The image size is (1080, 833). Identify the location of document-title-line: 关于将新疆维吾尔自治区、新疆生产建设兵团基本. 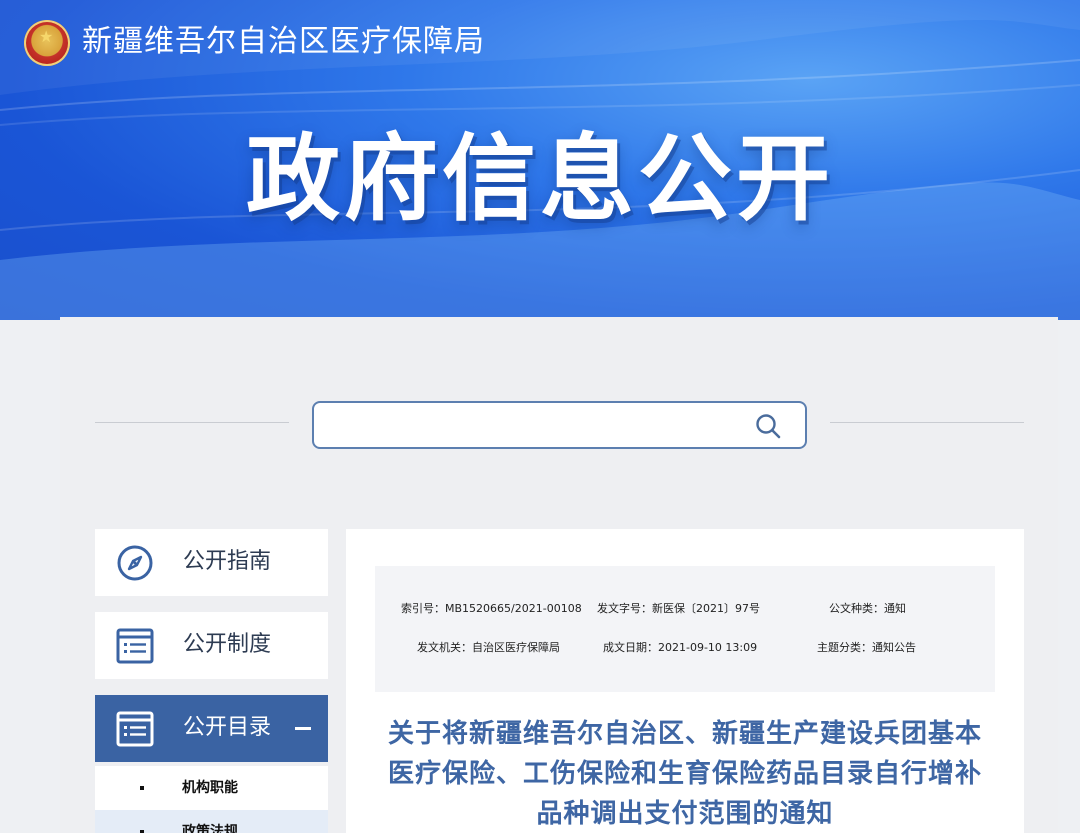
(684, 734).